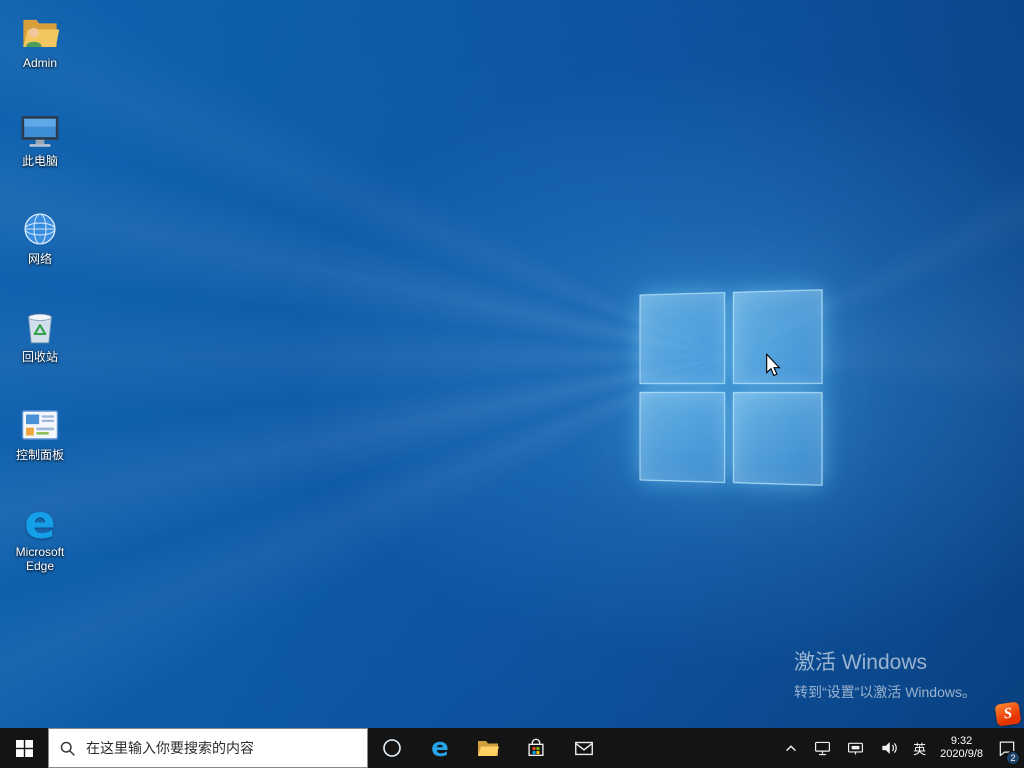 This screenshot has height=768, width=1024. I want to click on edge-e-glyph: e, so click(40, 522).